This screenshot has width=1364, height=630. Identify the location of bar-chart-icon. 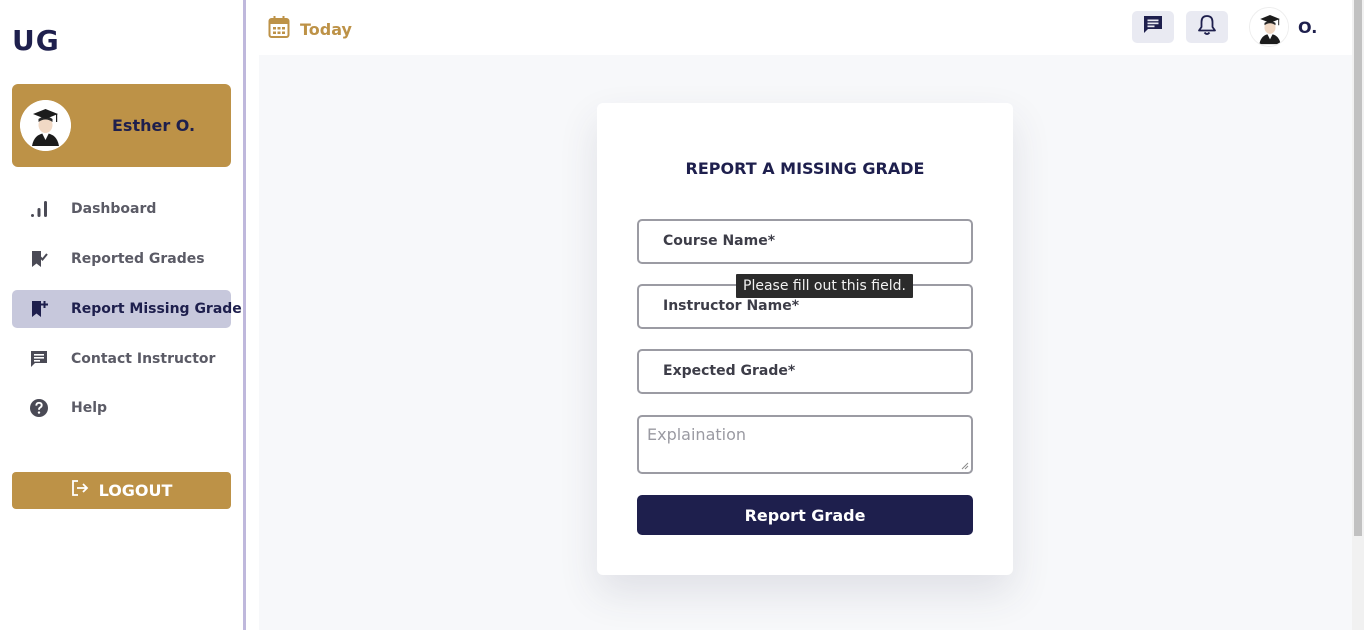
(39, 209).